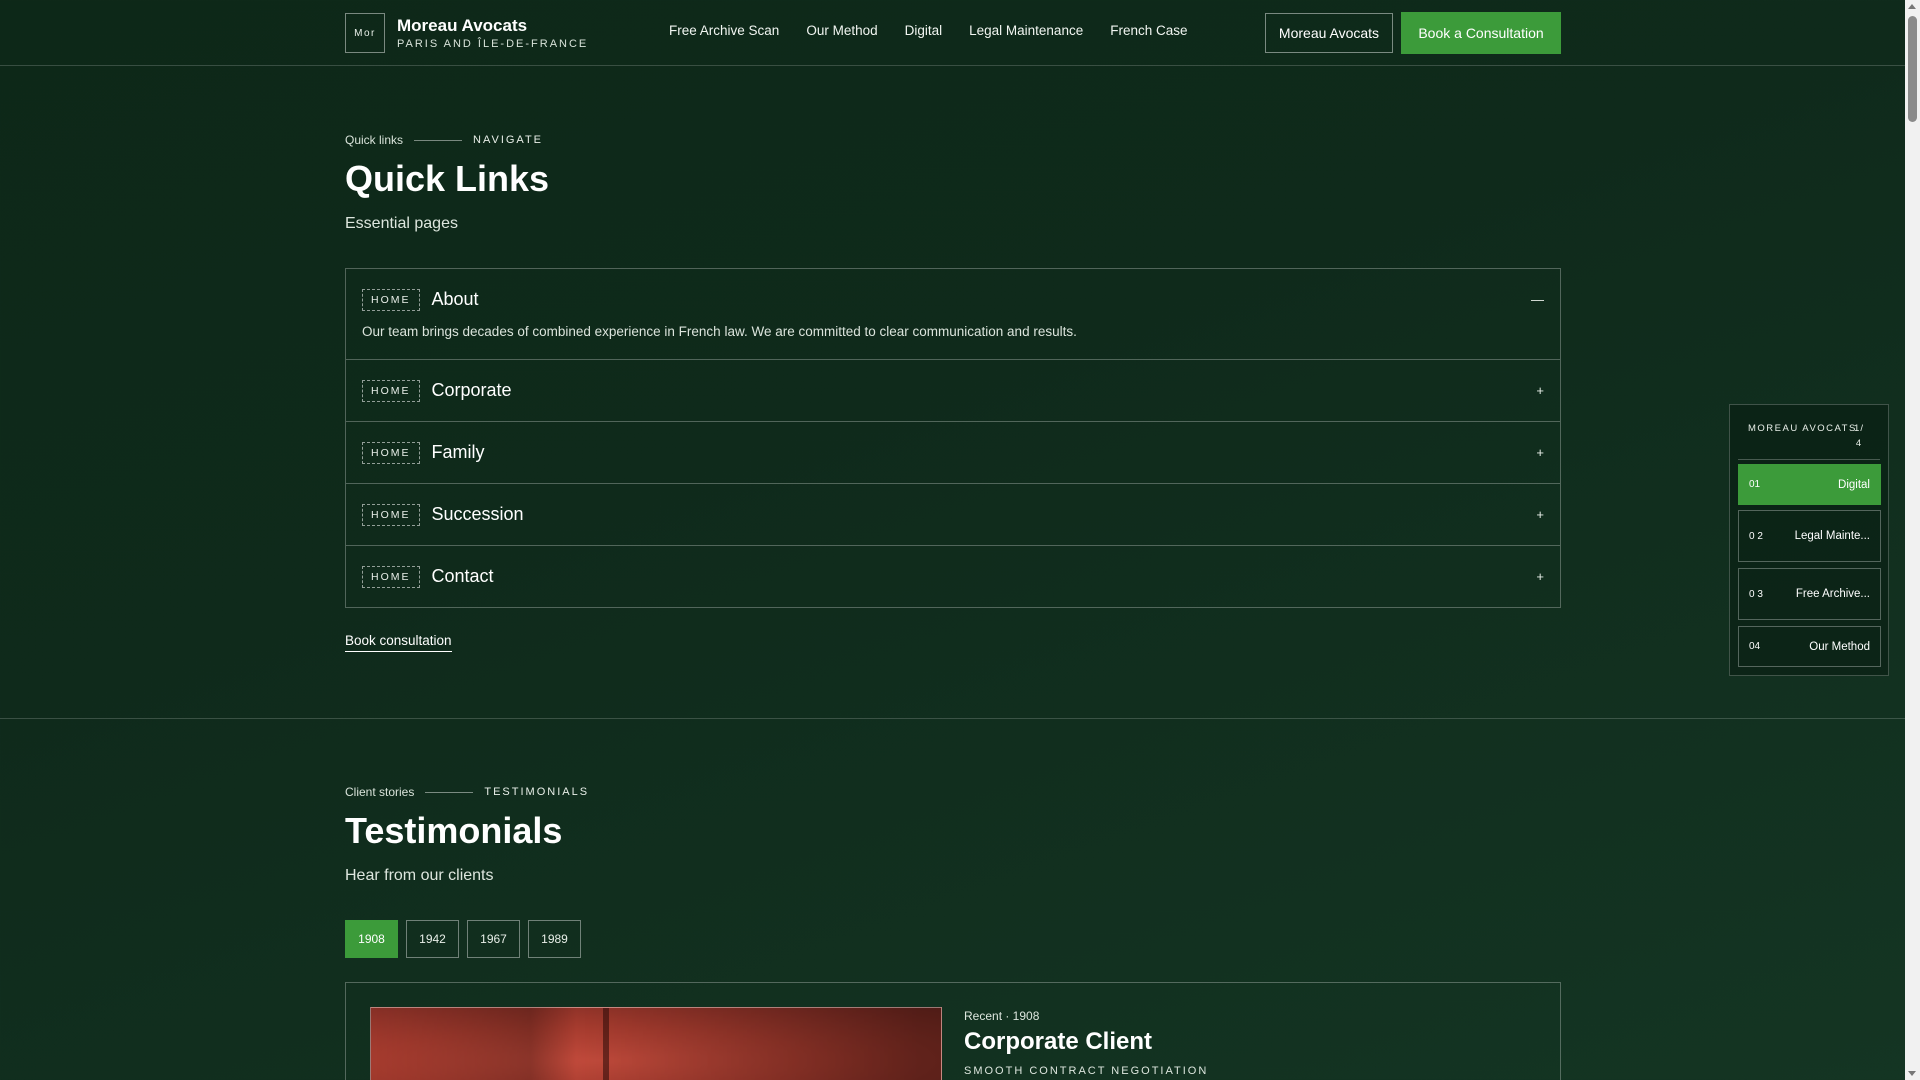 The image size is (1920, 1080). I want to click on eyebrow-label: Quick links, so click(374, 140).